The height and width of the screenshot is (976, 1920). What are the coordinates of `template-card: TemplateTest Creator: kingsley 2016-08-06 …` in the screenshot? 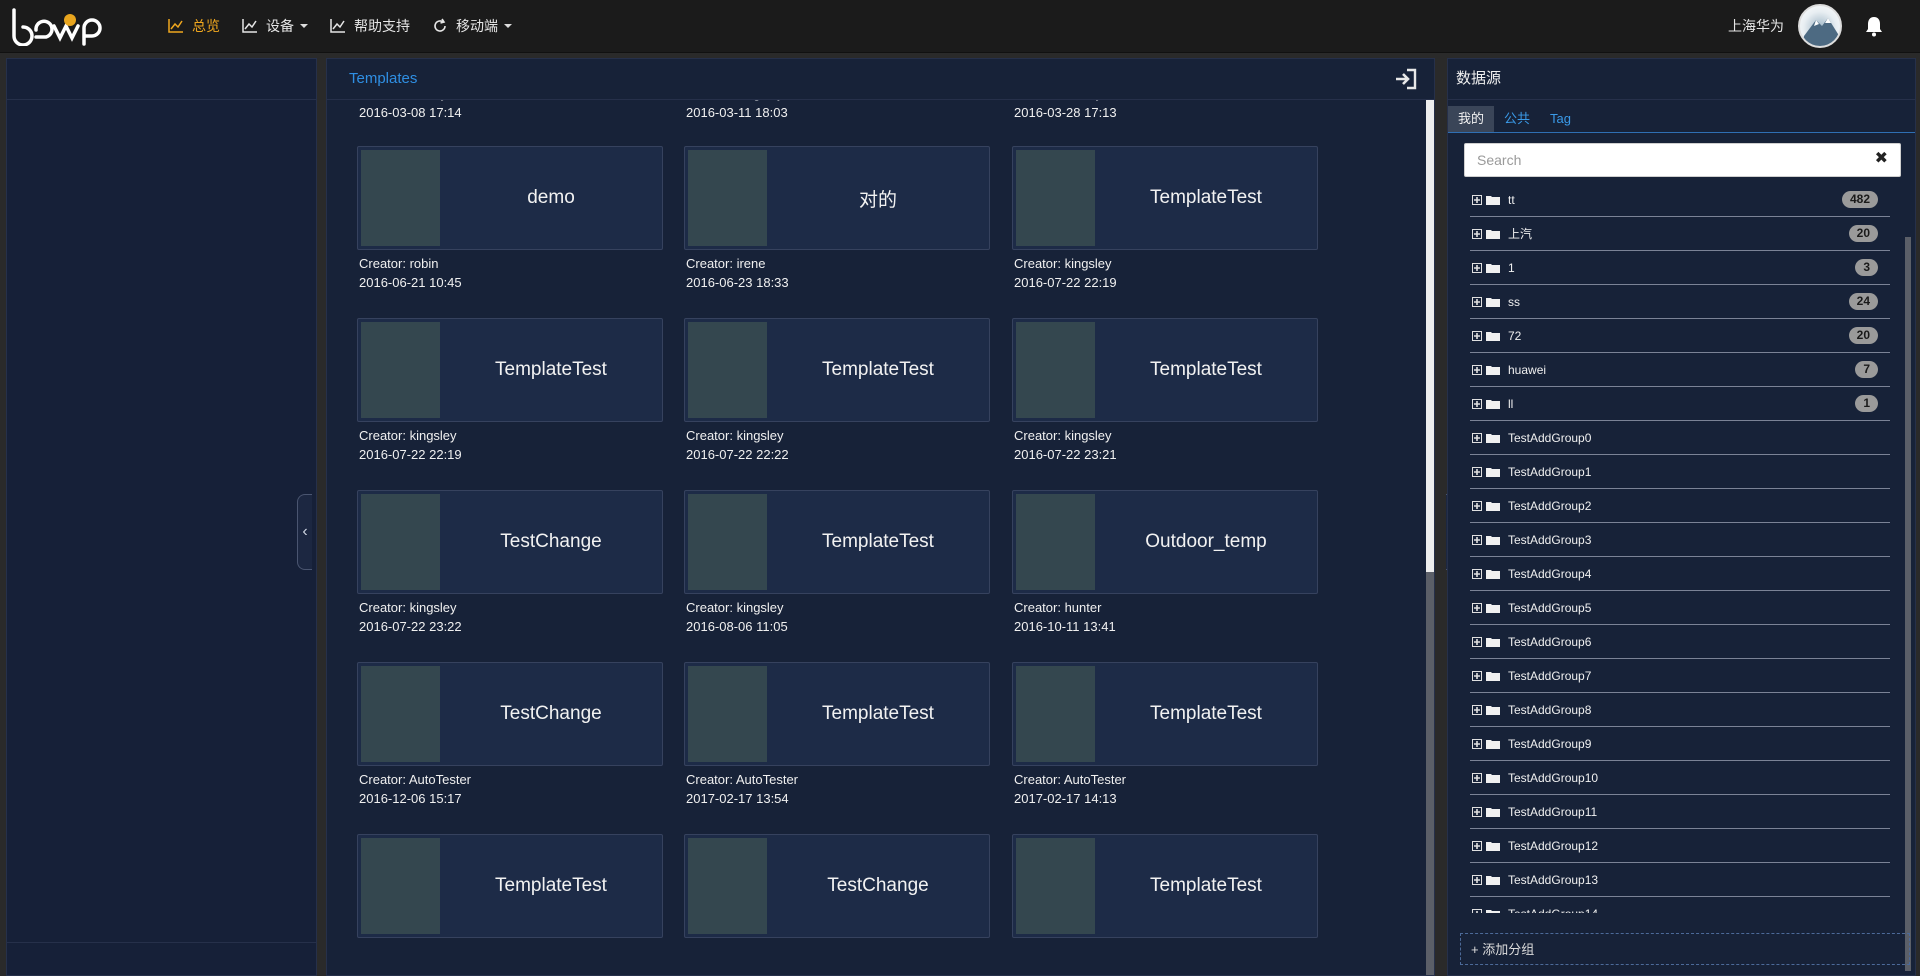 It's located at (837, 562).